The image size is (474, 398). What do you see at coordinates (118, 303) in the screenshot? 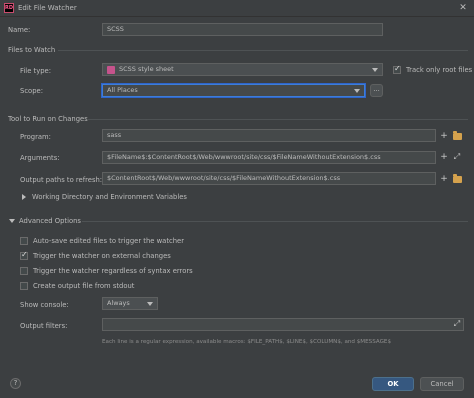
I see `show-console-value: Always` at bounding box center [118, 303].